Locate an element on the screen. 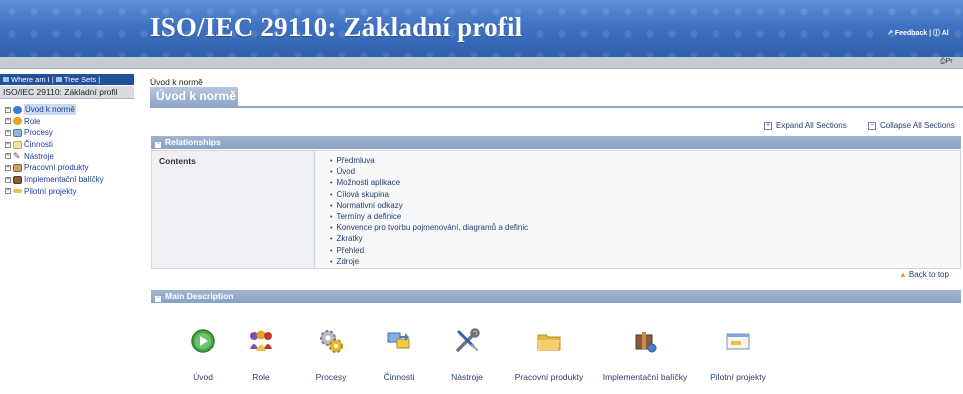 Image resolution: width=963 pixels, height=394 pixels. folder-icon is located at coordinates (549, 342).